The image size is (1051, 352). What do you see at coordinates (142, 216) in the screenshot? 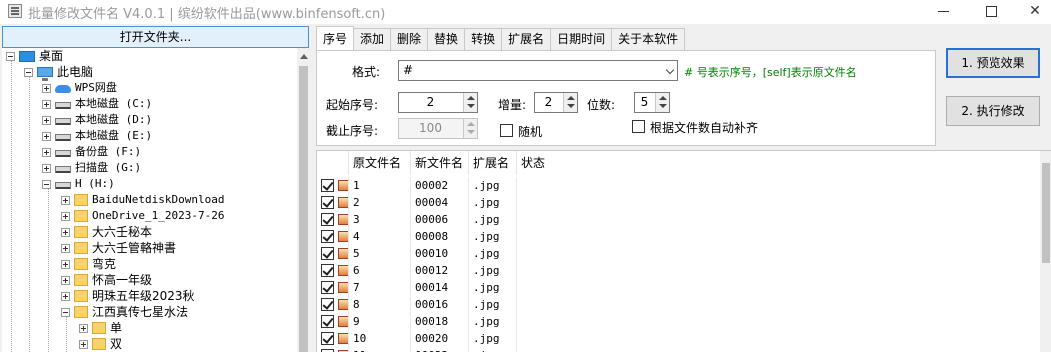
I see `tree-item-folder: OneDrive_1_2023-7-26` at bounding box center [142, 216].